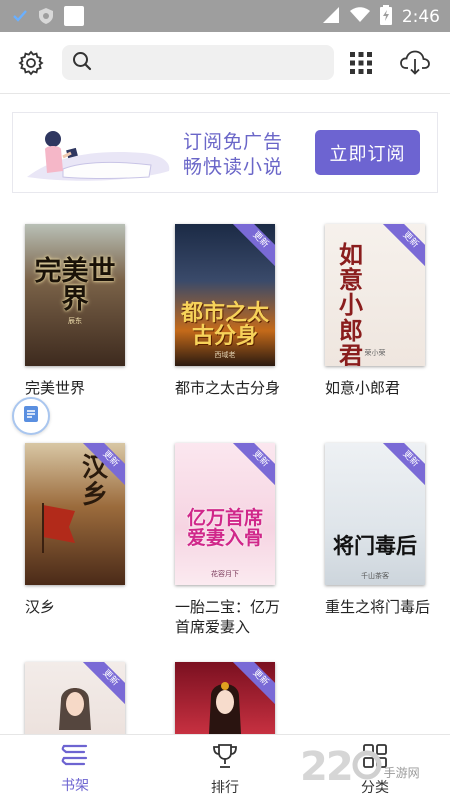  I want to click on document-icon, so click(31, 416).